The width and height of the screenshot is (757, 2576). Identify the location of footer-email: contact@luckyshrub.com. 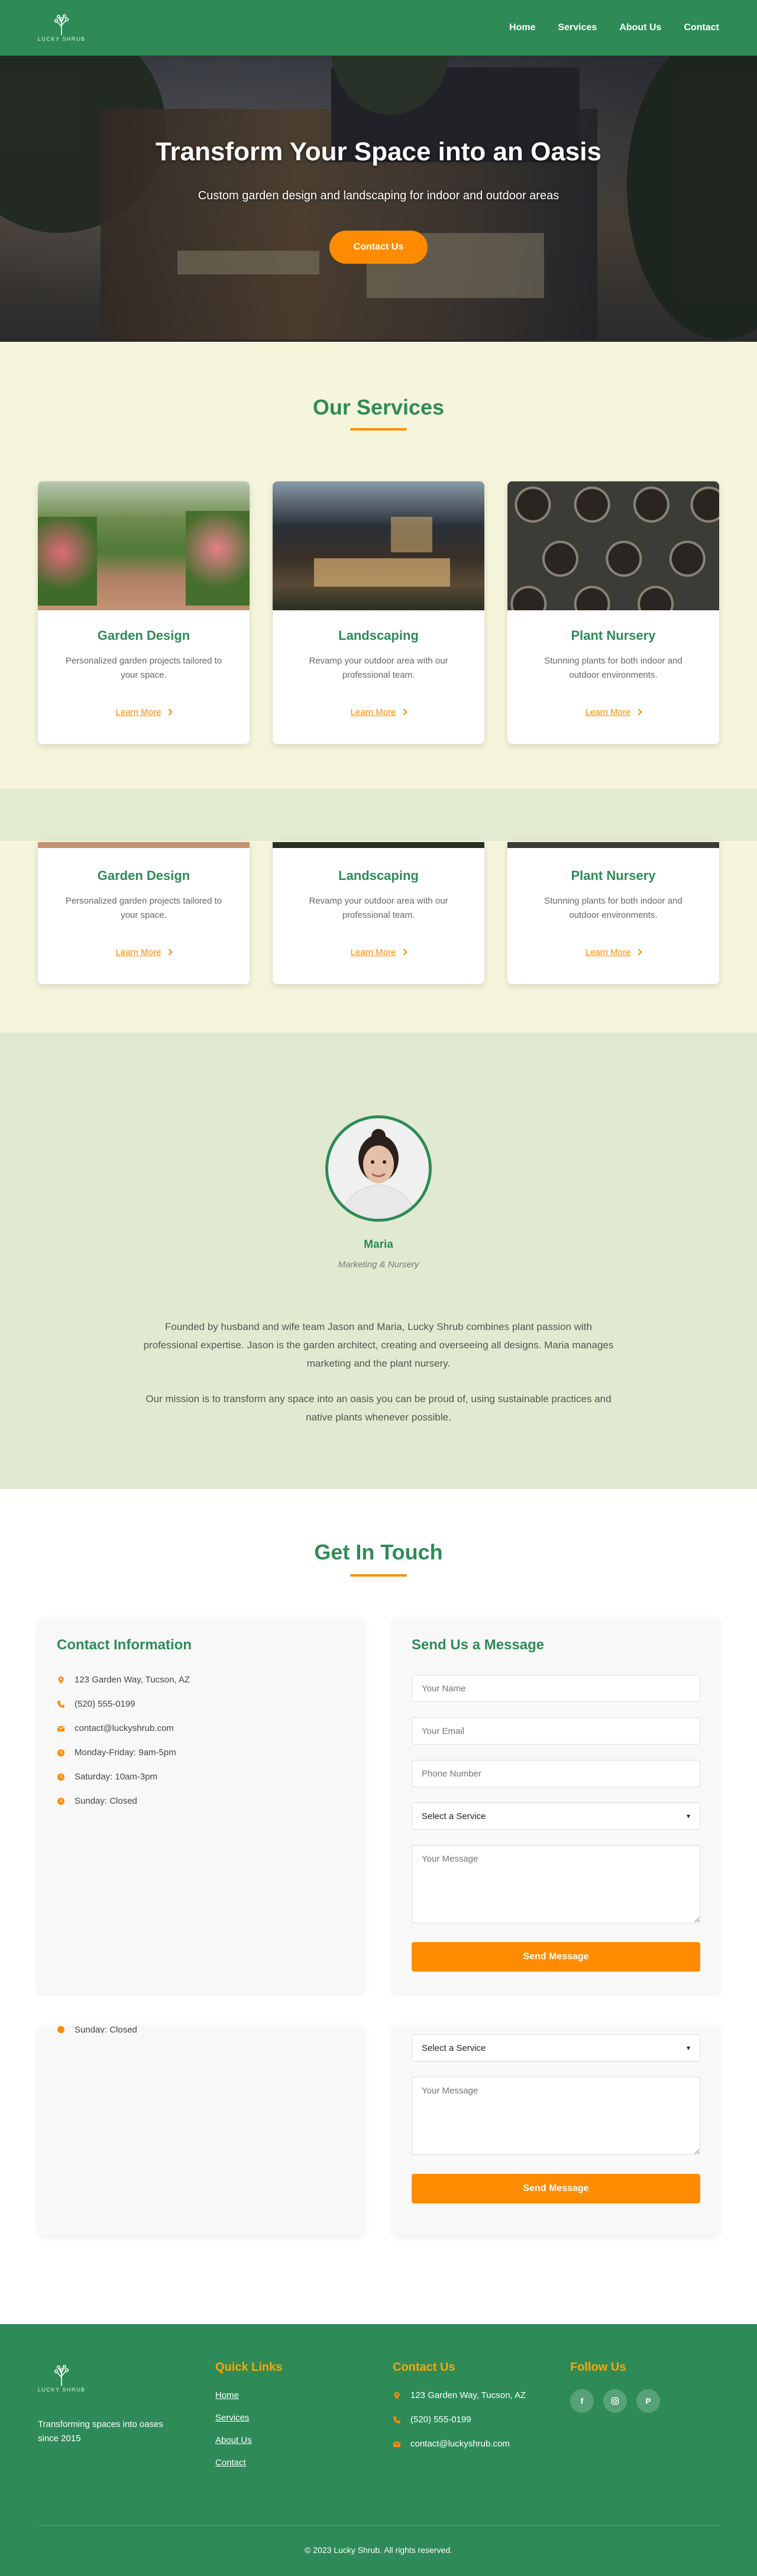
(452, 2444).